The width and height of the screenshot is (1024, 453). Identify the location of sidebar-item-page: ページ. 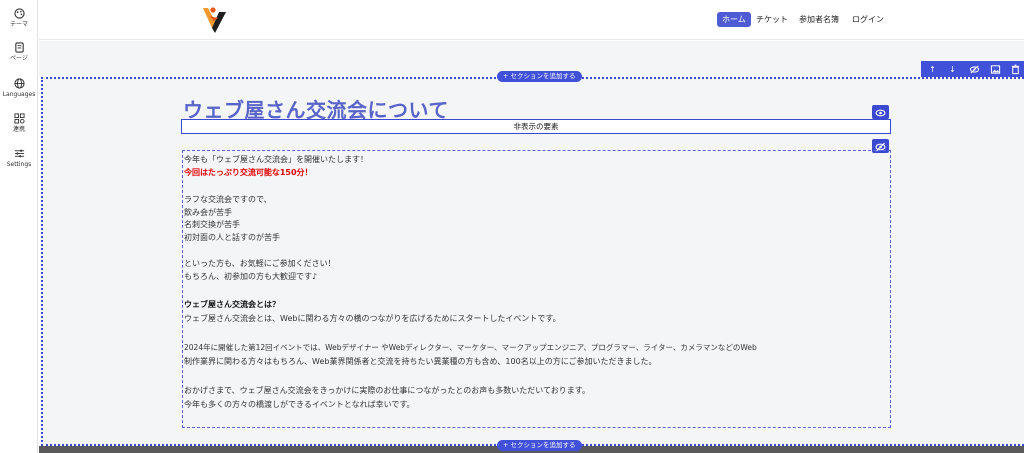
(19, 52).